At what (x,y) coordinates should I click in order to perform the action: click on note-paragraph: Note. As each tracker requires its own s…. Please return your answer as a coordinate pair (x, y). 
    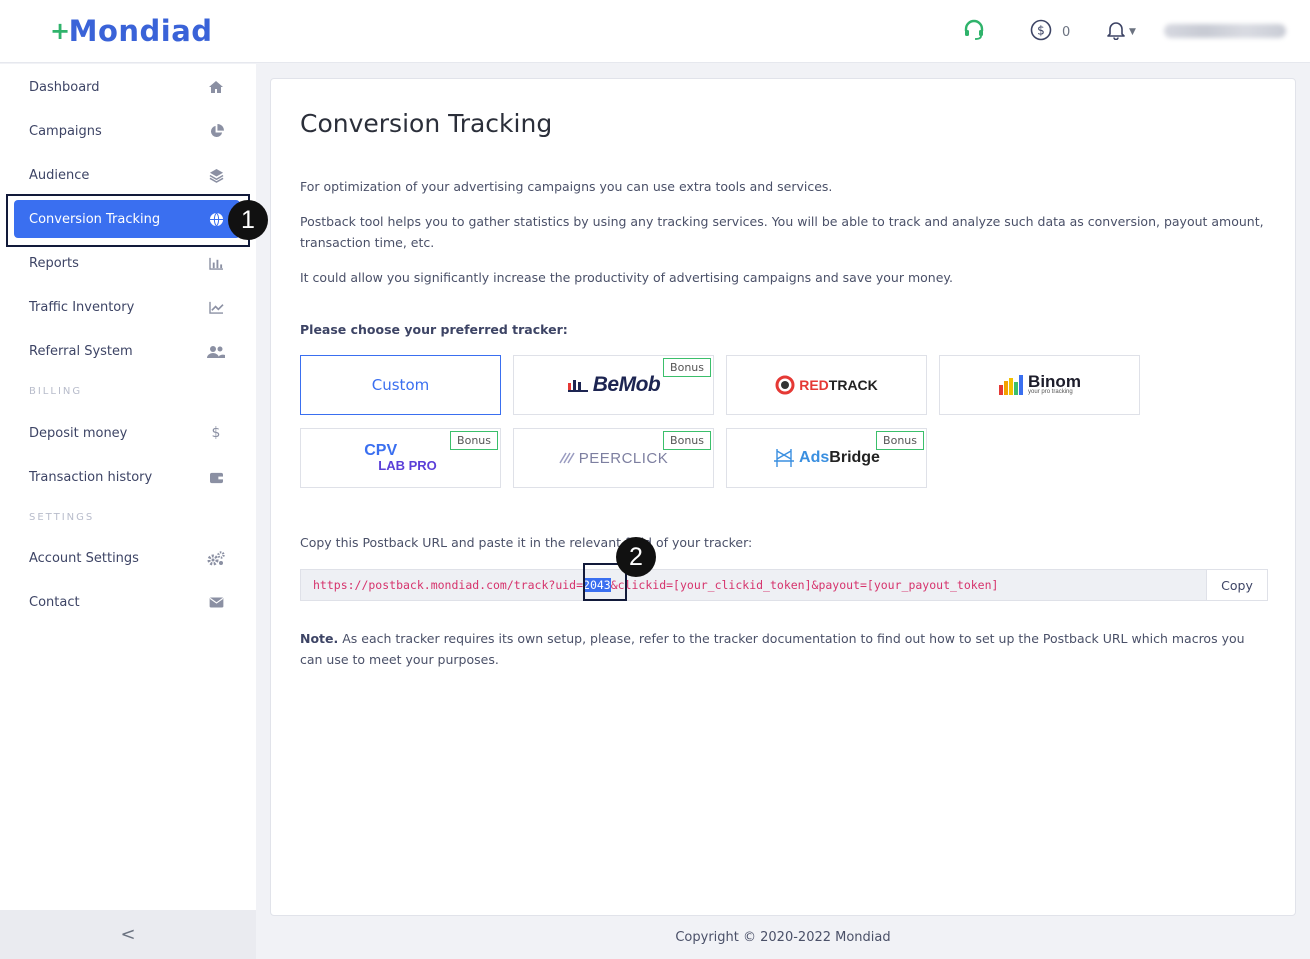
    Looking at the image, I should click on (780, 649).